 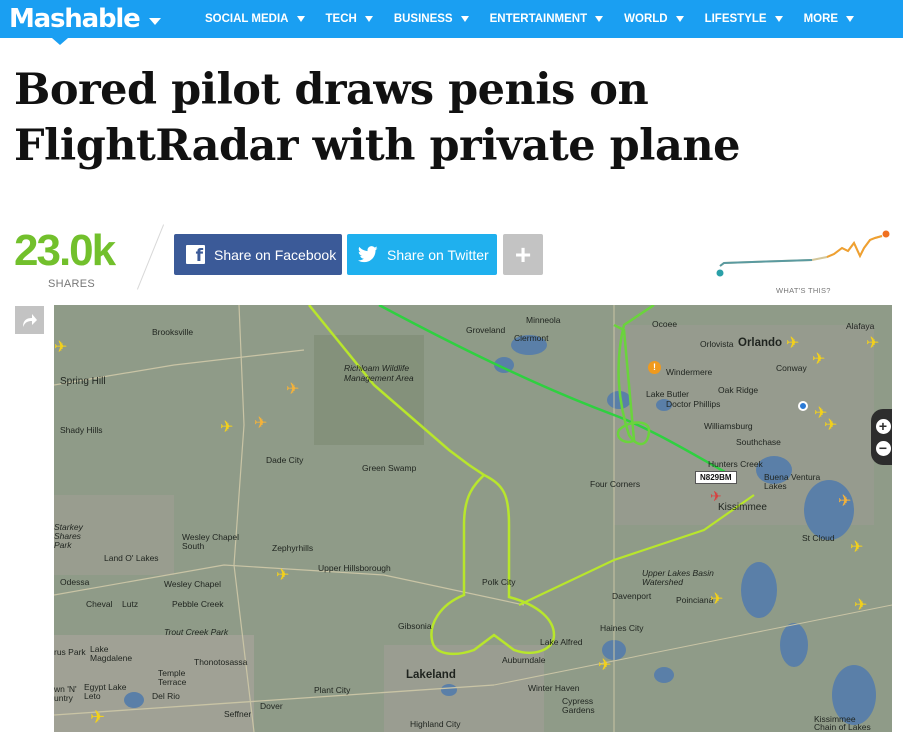 I want to click on logo-text: Mashable, so click(x=75, y=19).